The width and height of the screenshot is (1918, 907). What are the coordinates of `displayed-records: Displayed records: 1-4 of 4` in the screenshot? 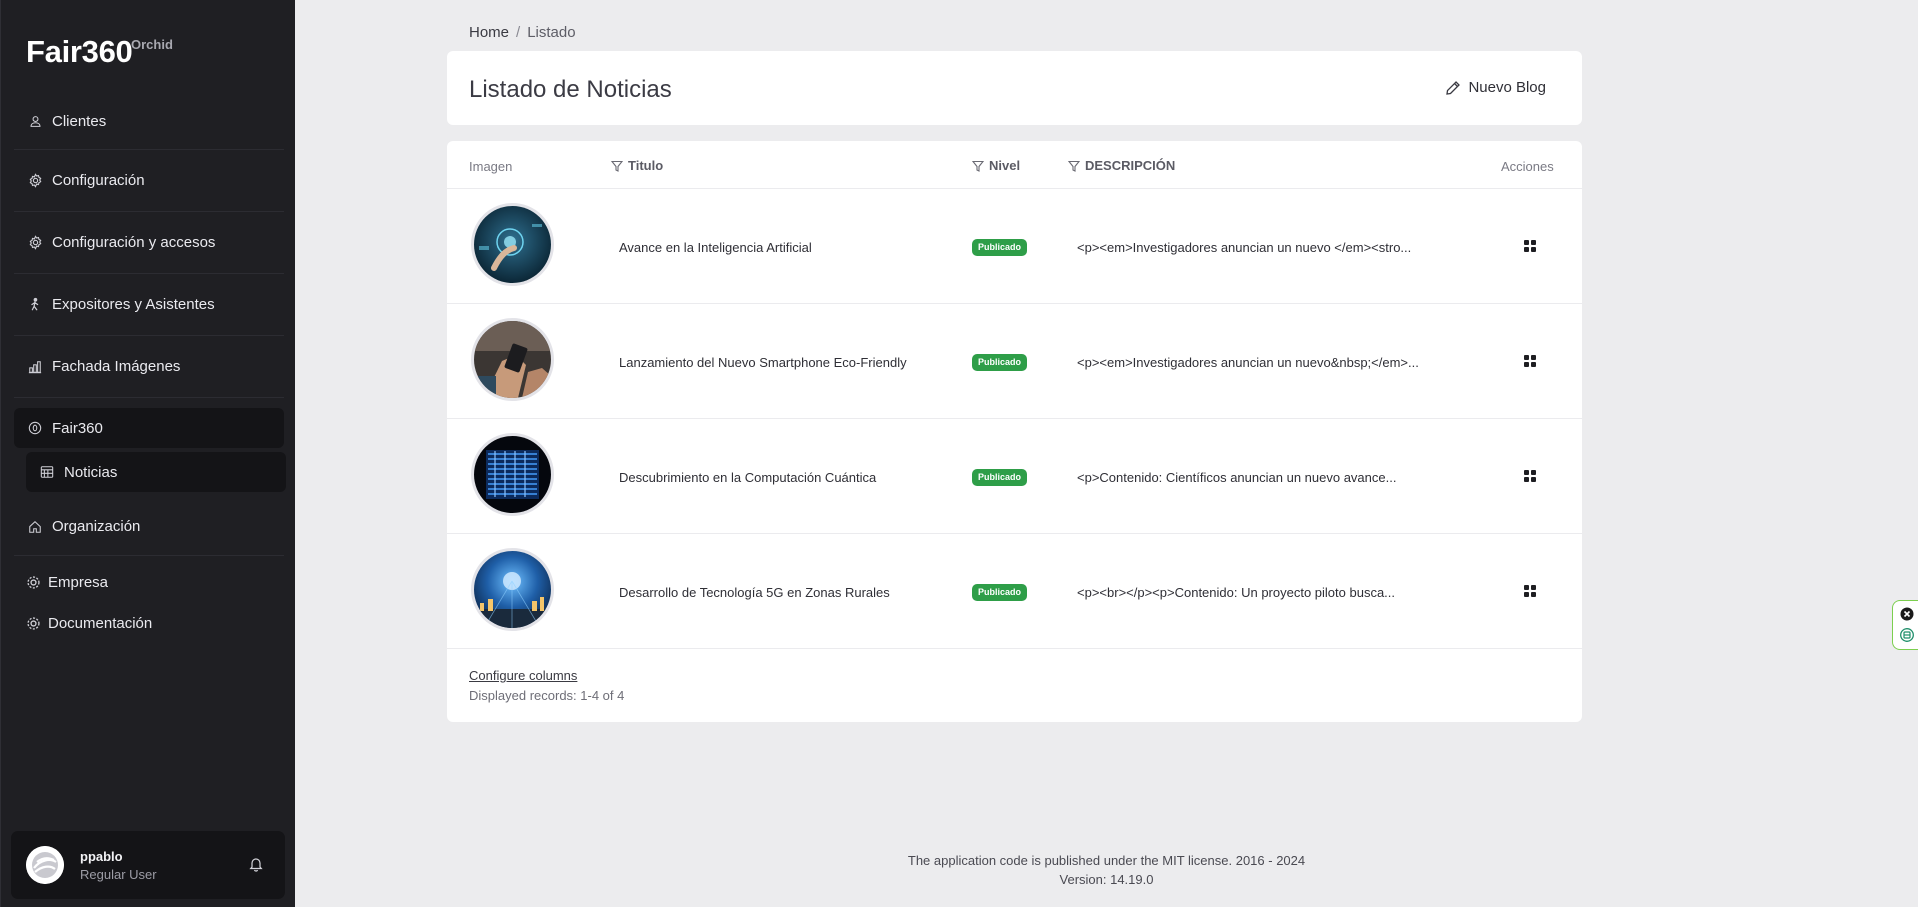 It's located at (547, 695).